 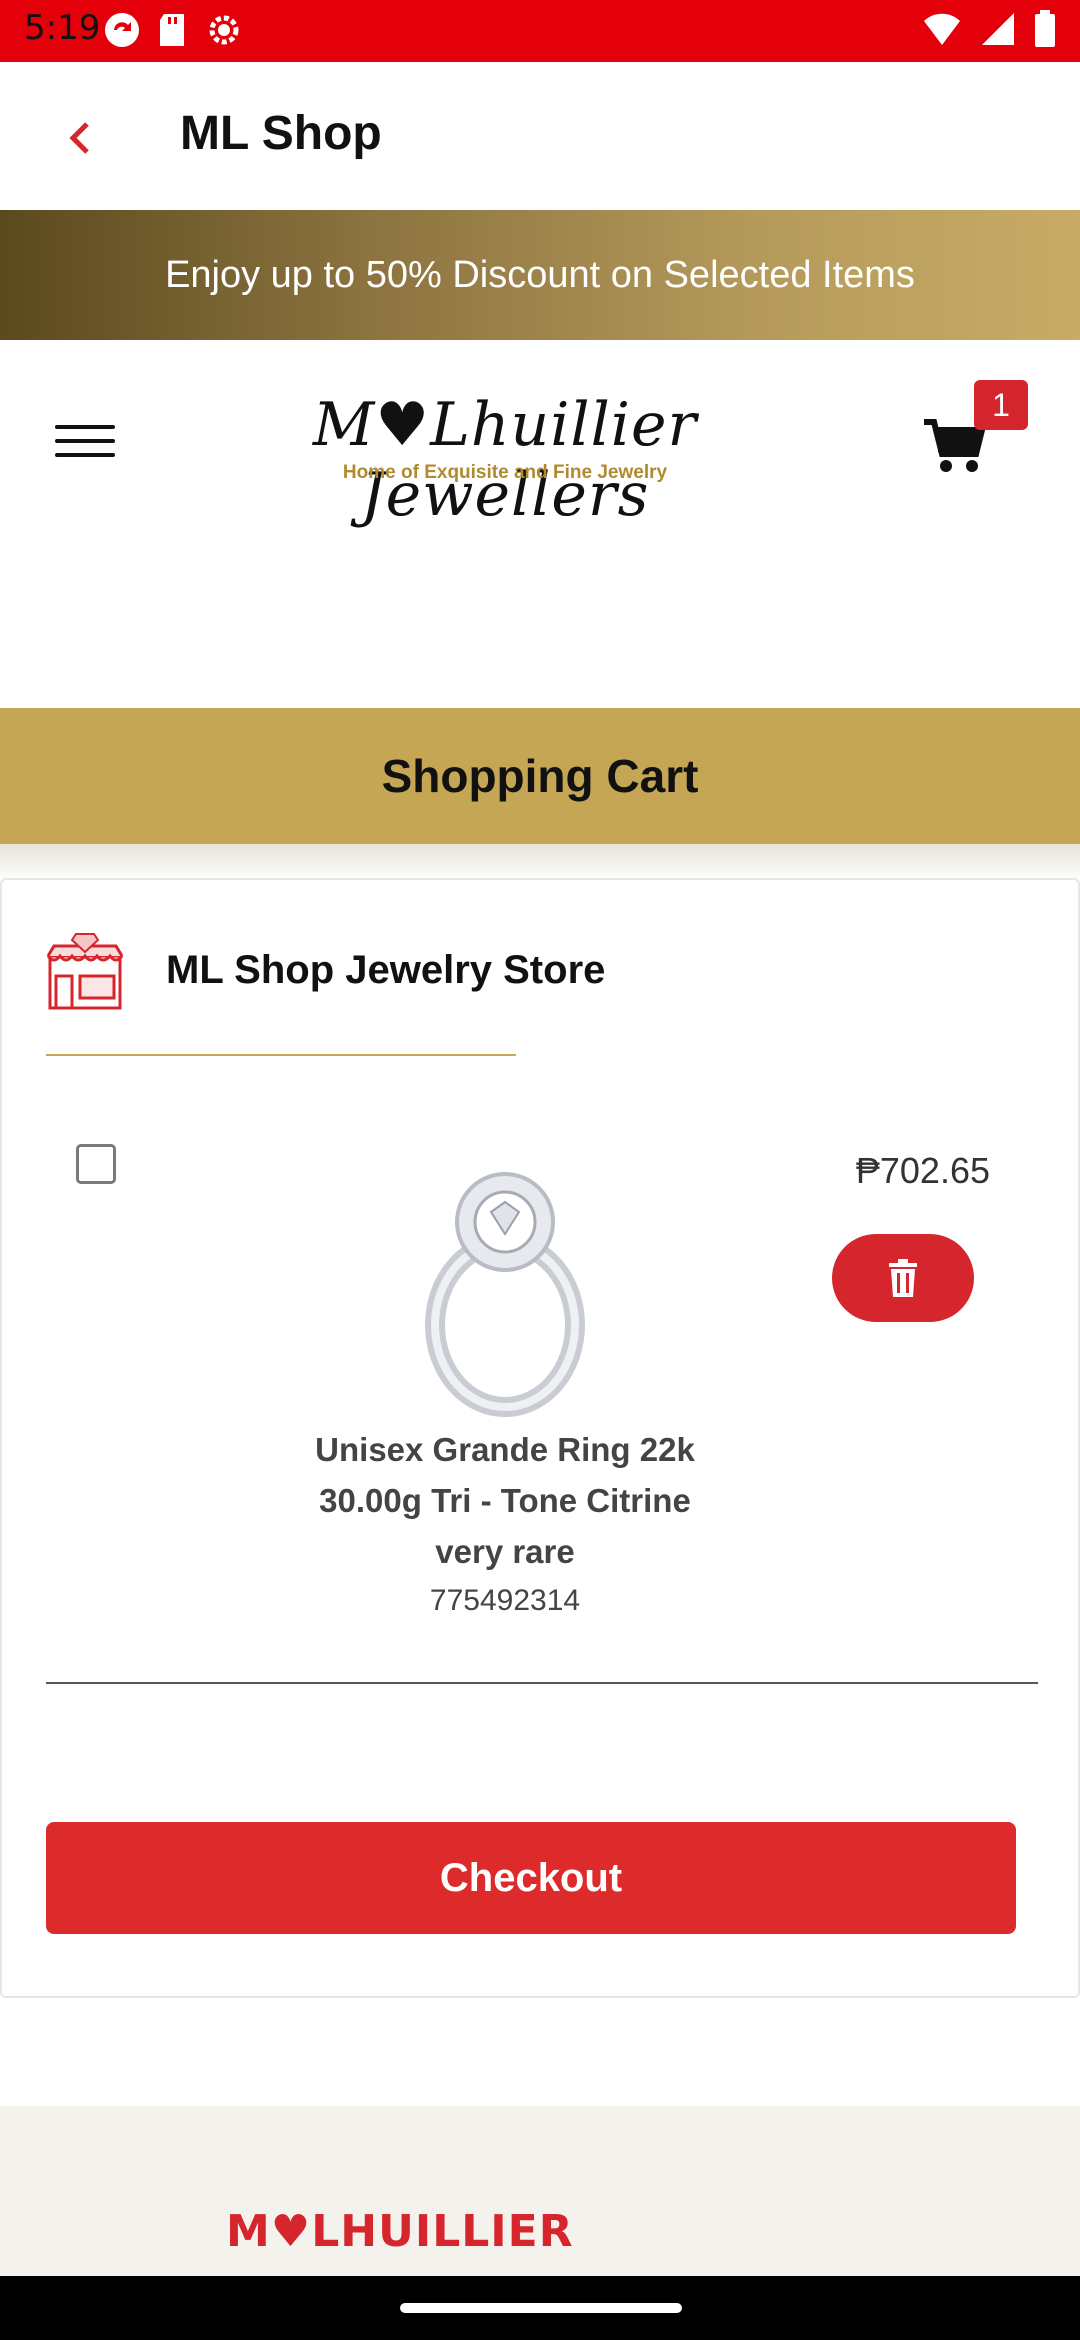 What do you see at coordinates (96, 1164) in the screenshot?
I see `item-select-checkbox` at bounding box center [96, 1164].